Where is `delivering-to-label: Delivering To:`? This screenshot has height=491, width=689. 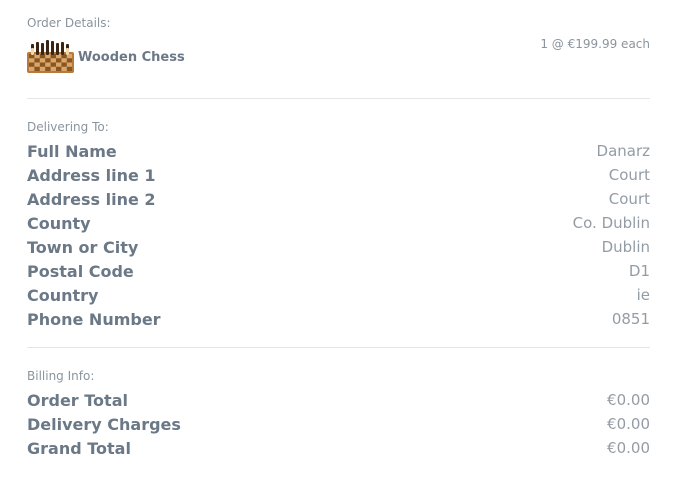 delivering-to-label: Delivering To: is located at coordinates (68, 127).